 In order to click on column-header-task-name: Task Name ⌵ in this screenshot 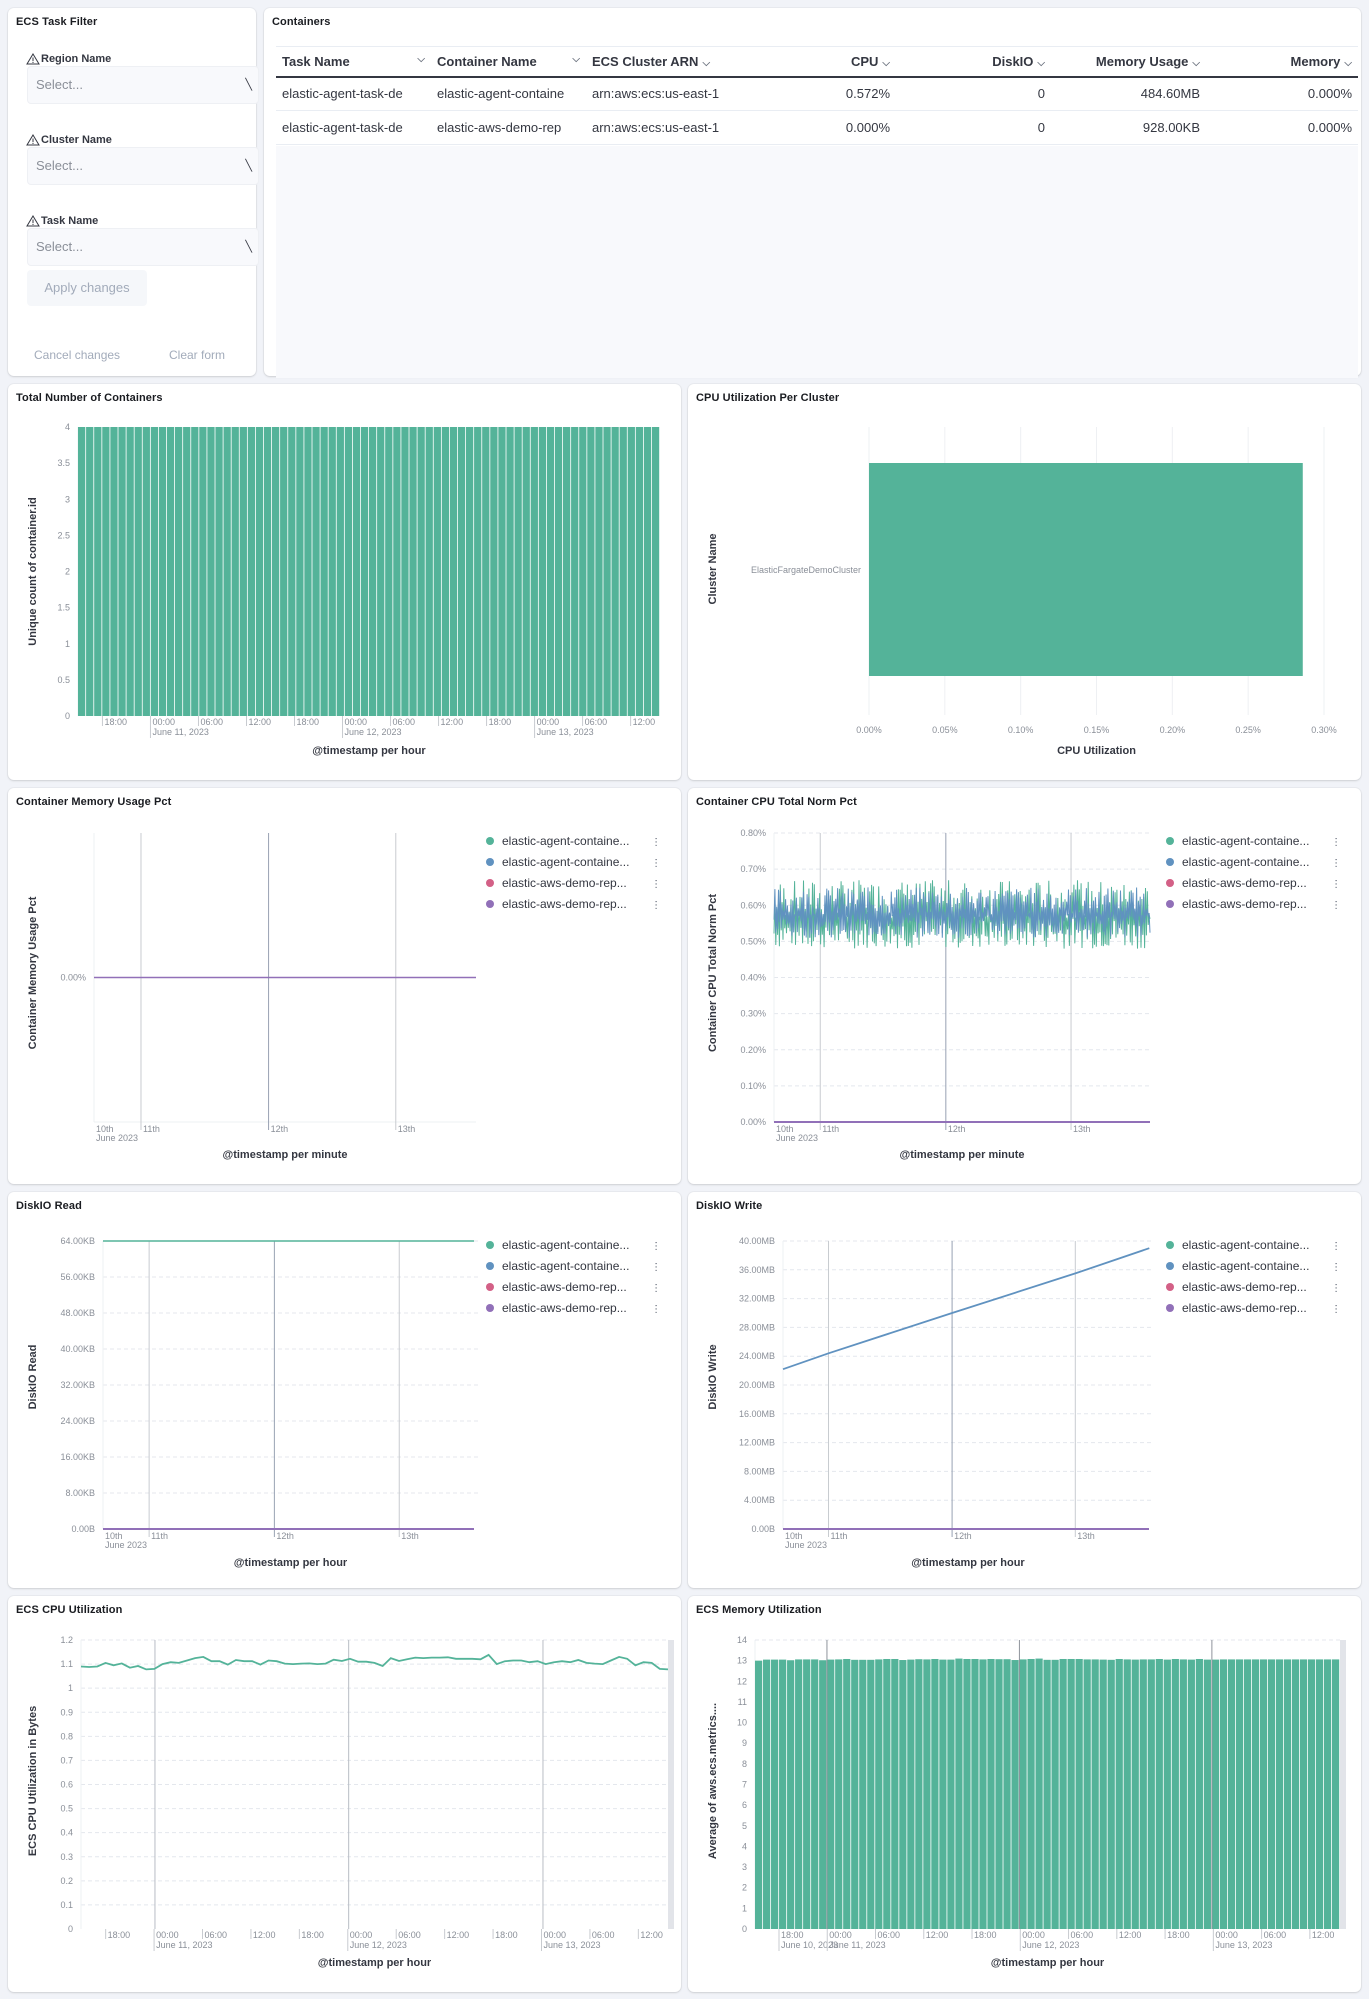, I will do `click(353, 62)`.